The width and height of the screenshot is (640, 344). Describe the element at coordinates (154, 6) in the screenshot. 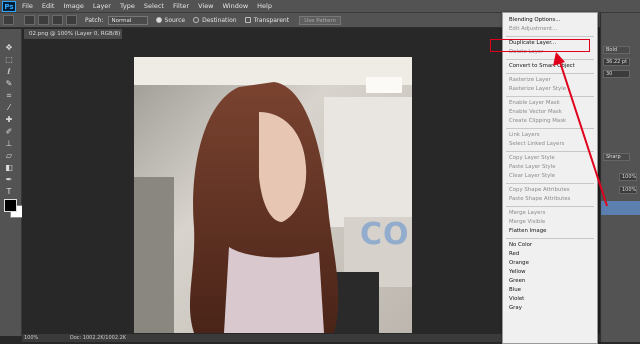

I see `menu-select: Select` at that location.